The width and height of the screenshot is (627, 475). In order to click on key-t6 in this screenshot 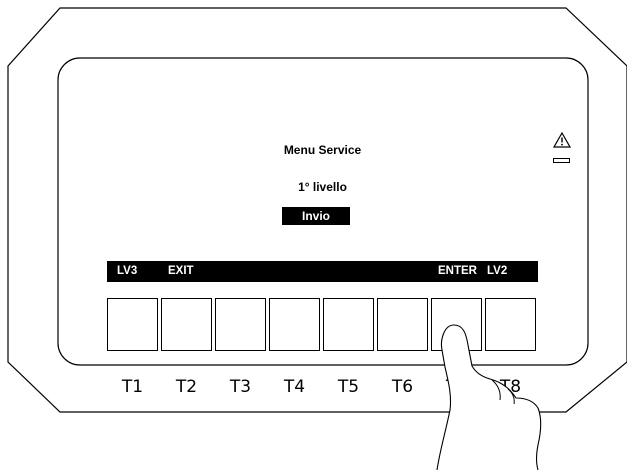, I will do `click(402, 324)`.